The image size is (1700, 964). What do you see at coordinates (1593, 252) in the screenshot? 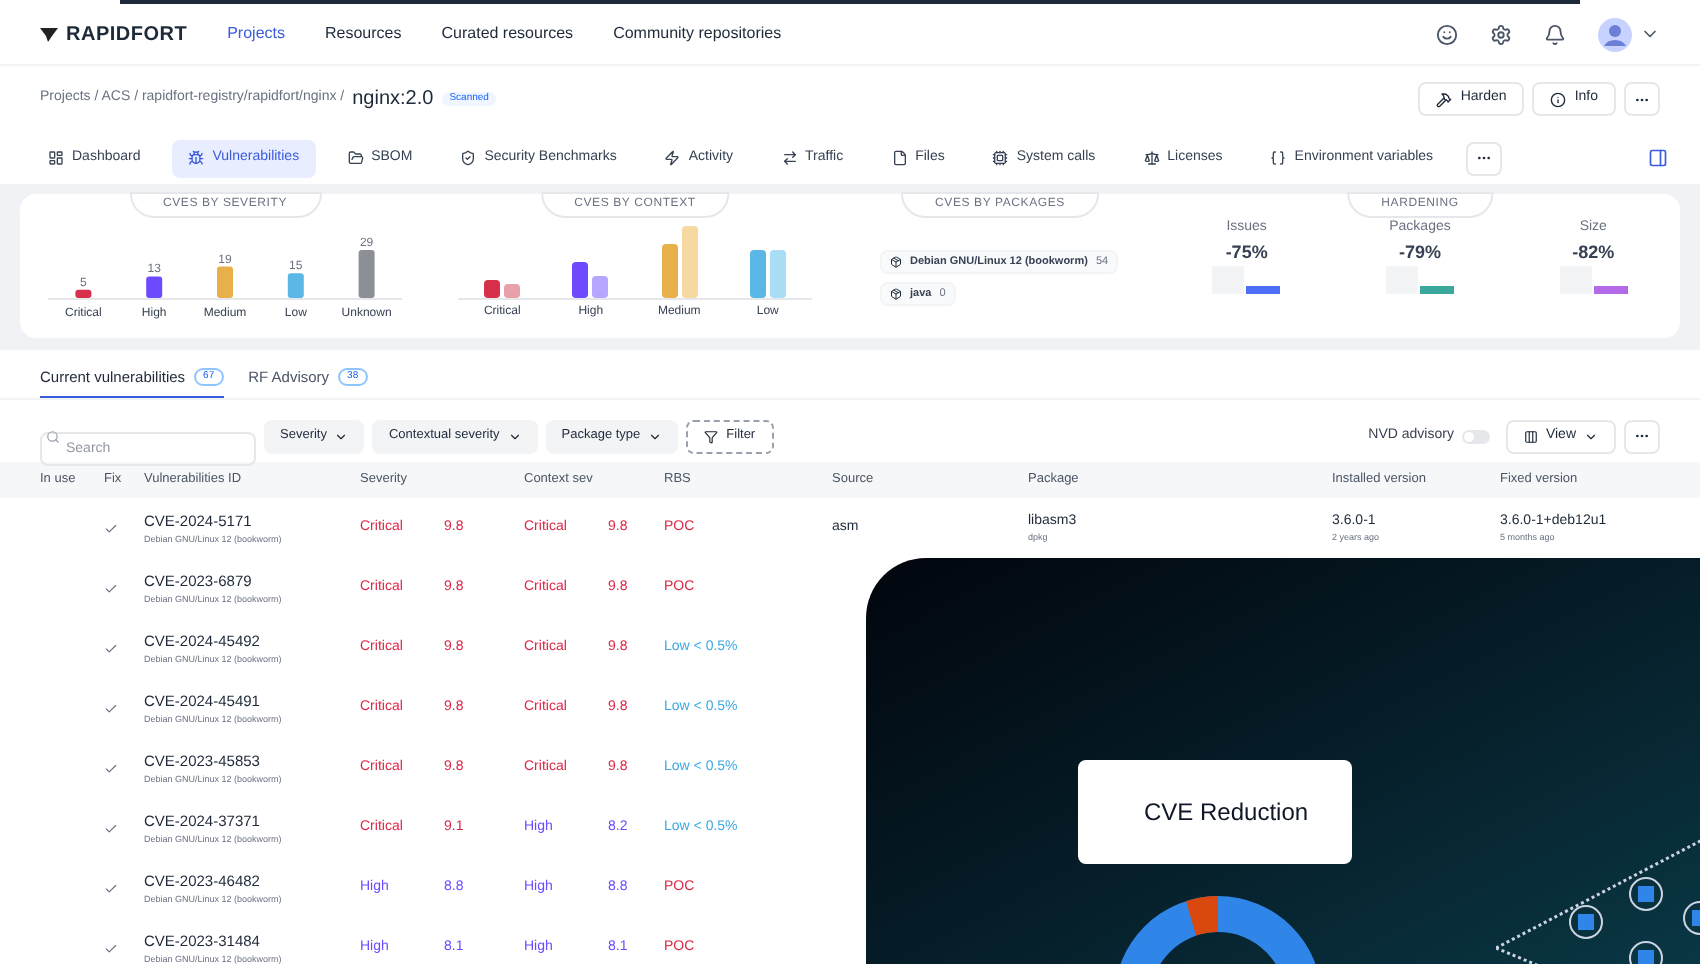
I see `stat-value: -82%` at bounding box center [1593, 252].